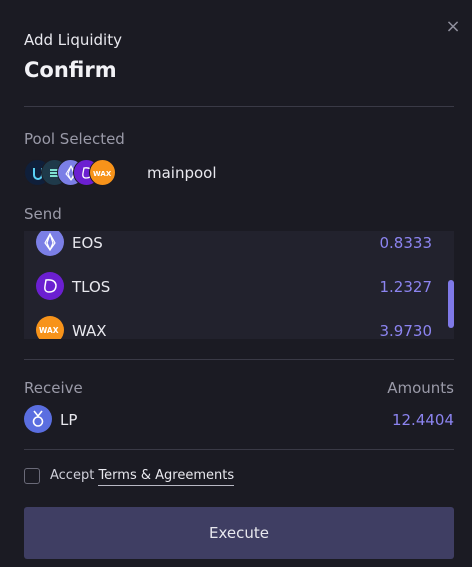  Describe the element at coordinates (182, 173) in the screenshot. I see `pool-name: mainpool` at that location.